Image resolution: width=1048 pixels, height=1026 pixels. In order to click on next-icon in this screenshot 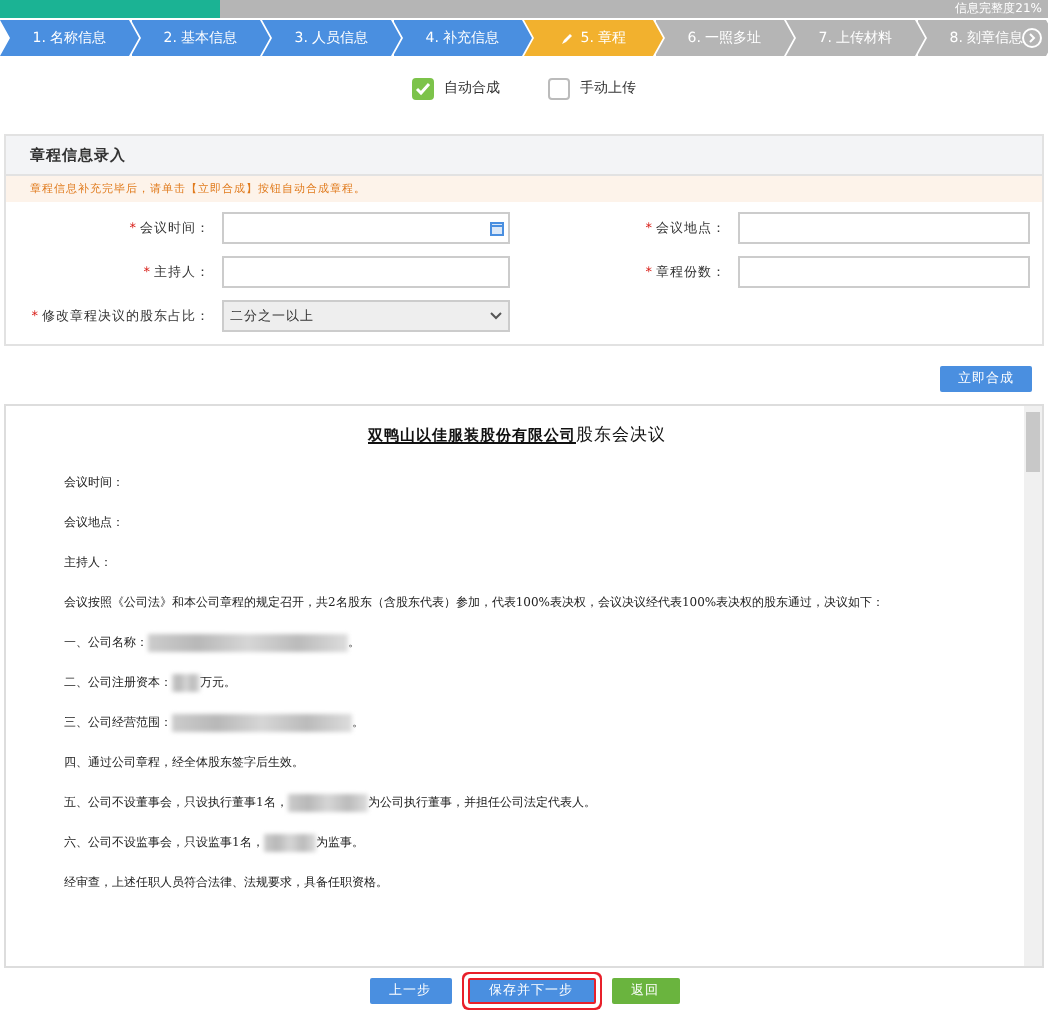, I will do `click(1032, 38)`.